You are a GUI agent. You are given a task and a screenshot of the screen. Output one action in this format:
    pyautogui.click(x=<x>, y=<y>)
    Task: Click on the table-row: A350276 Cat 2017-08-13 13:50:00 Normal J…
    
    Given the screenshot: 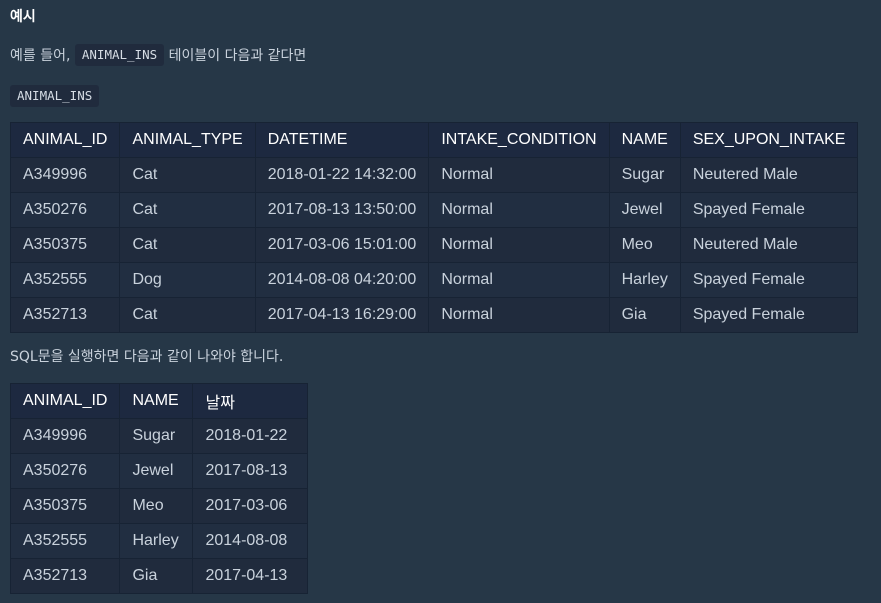 What is the action you would take?
    pyautogui.click(x=434, y=210)
    